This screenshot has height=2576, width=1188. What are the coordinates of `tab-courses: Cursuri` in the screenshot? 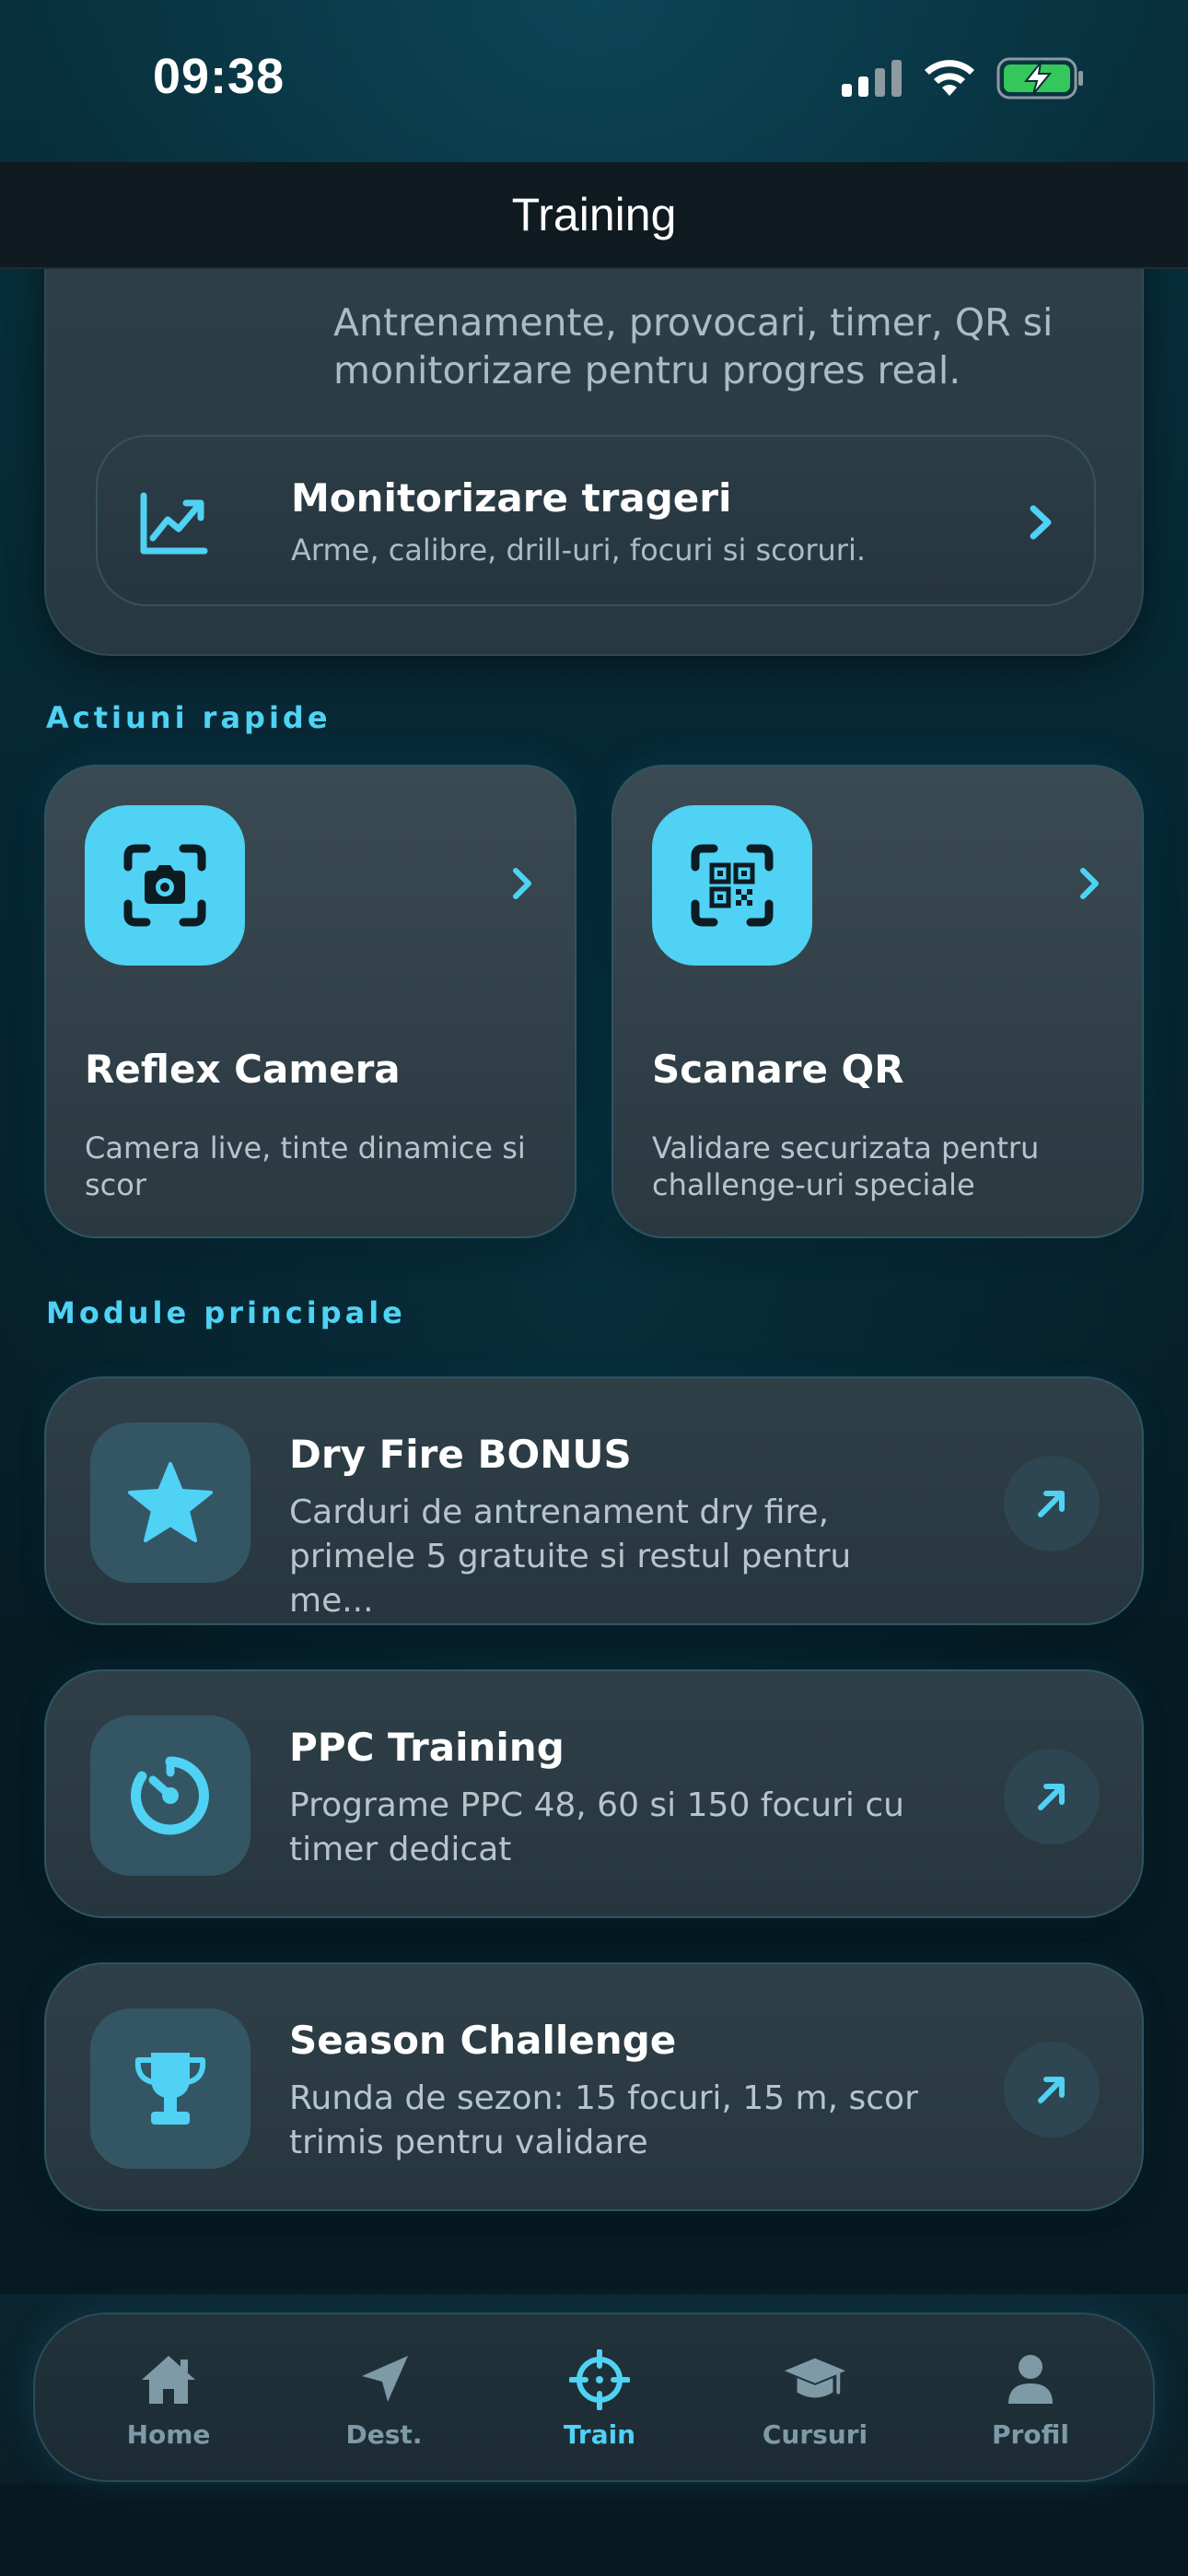 It's located at (815, 2399).